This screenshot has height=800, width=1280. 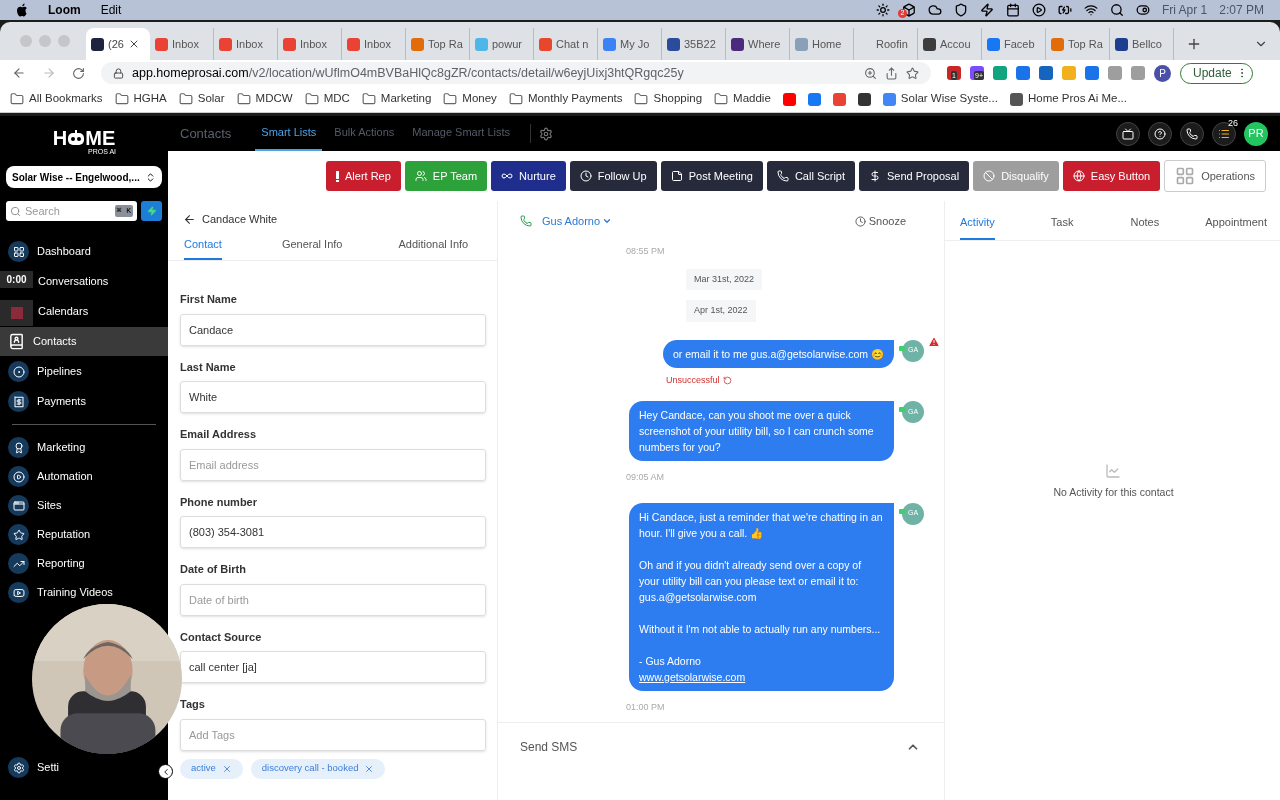 I want to click on bookmark-link: Marketing, so click(x=406, y=99).